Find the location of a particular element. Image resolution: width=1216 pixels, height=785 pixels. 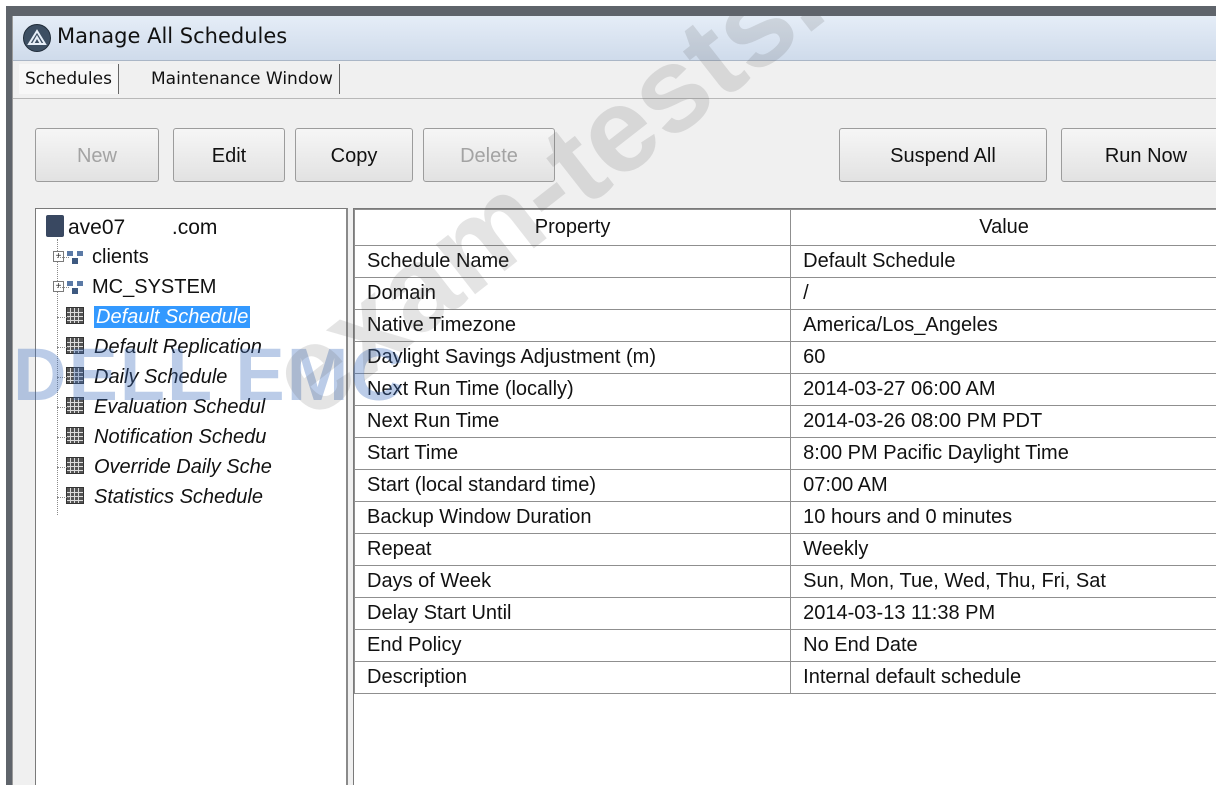

run-now-button: Run Now is located at coordinates (1138, 155).